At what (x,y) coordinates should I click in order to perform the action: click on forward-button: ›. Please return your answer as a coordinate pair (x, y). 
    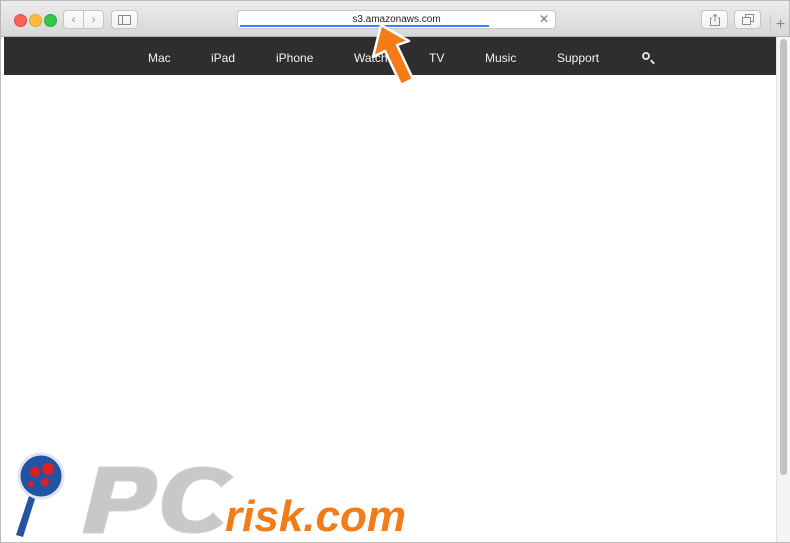
    Looking at the image, I should click on (93, 19).